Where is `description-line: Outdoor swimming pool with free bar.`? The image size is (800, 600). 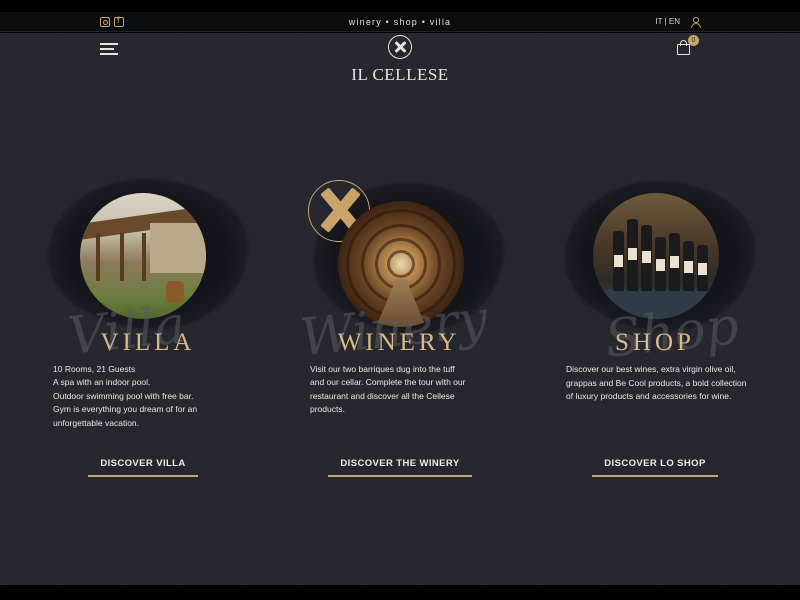
description-line: Outdoor swimming pool with free bar. is located at coordinates (123, 395).